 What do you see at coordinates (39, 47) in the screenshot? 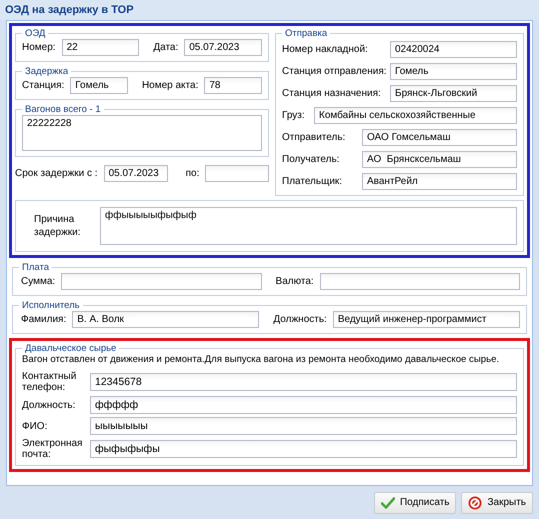
I see `field-label: Номер:` at bounding box center [39, 47].